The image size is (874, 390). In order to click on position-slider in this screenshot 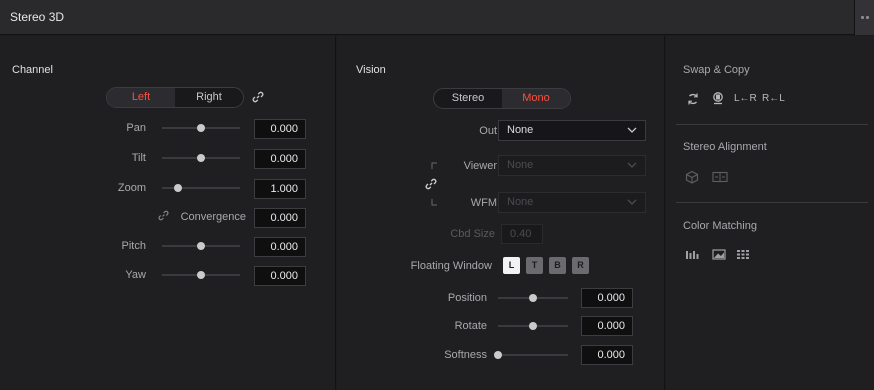, I will do `click(533, 298)`.